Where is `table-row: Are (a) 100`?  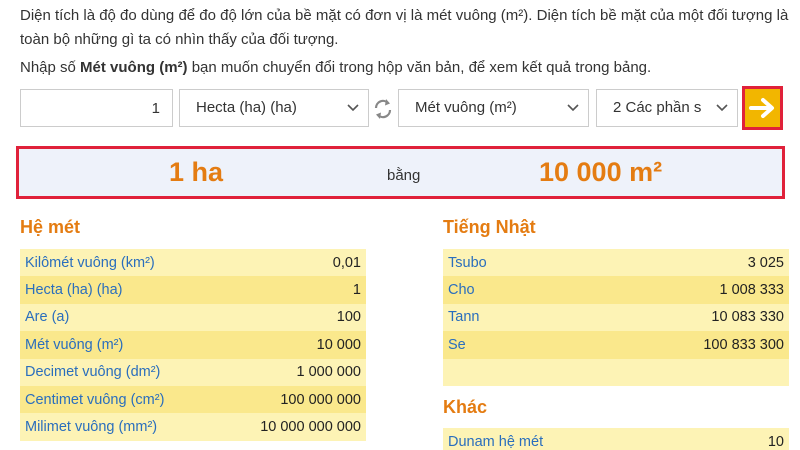
table-row: Are (a) 100 is located at coordinates (193, 317).